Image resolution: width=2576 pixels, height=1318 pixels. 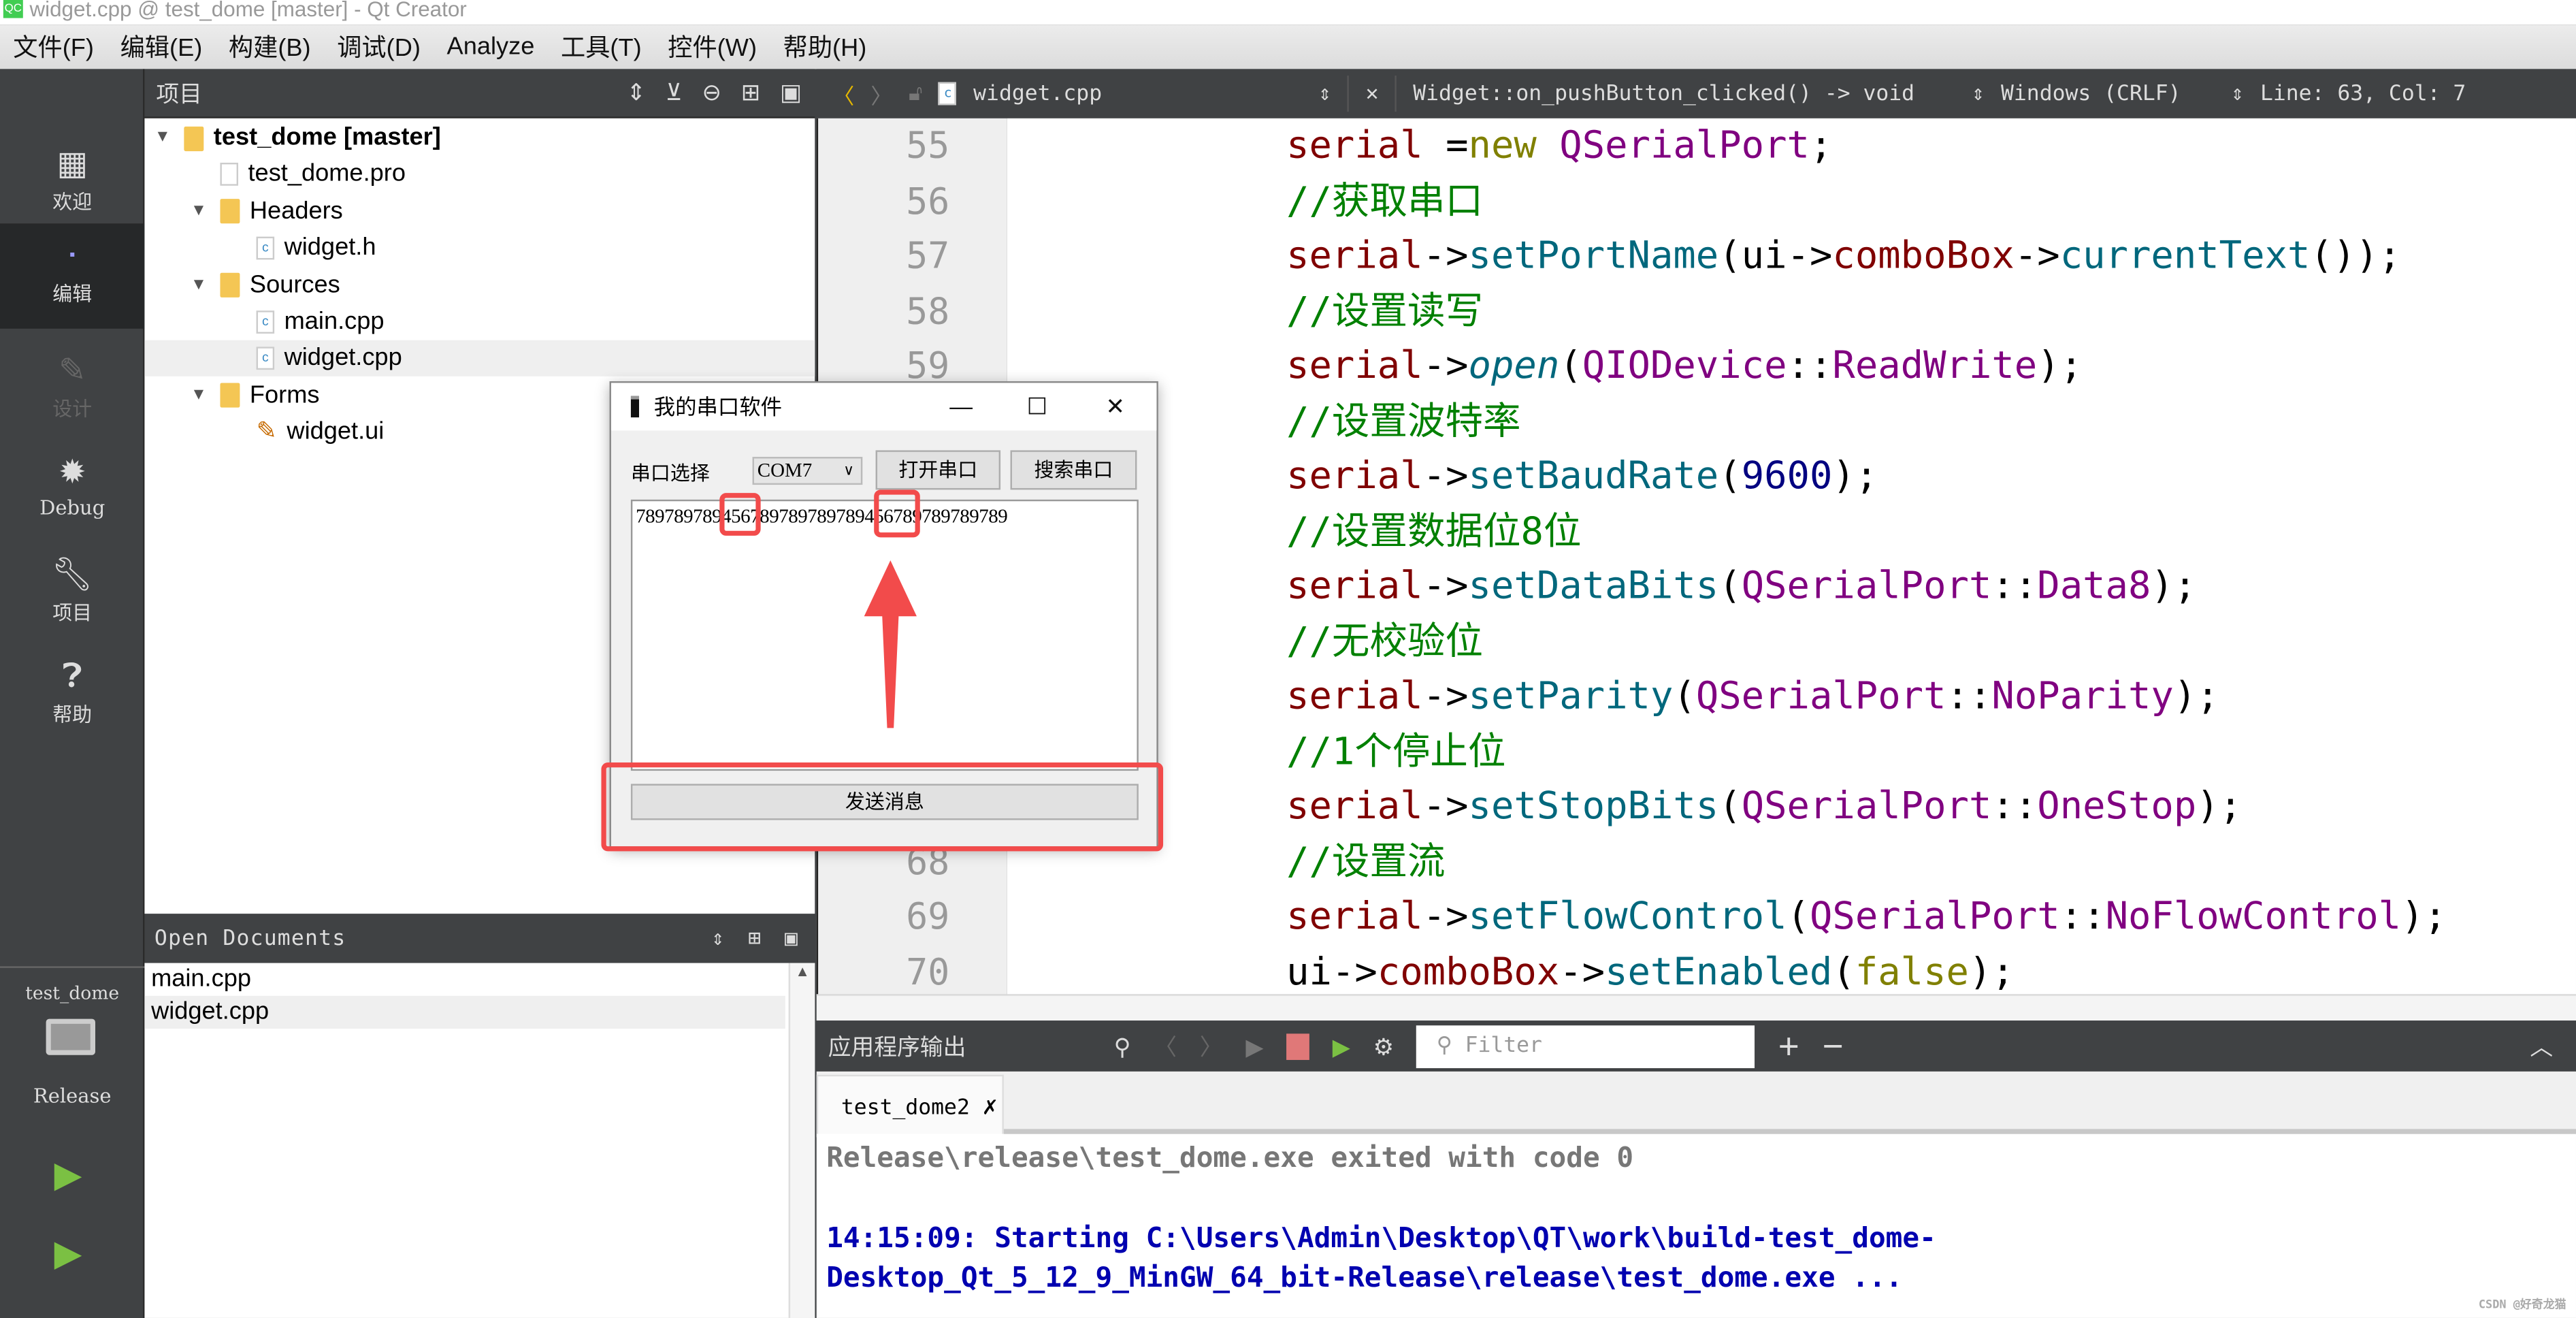 I want to click on code-token: setPortName, so click(x=1593, y=256).